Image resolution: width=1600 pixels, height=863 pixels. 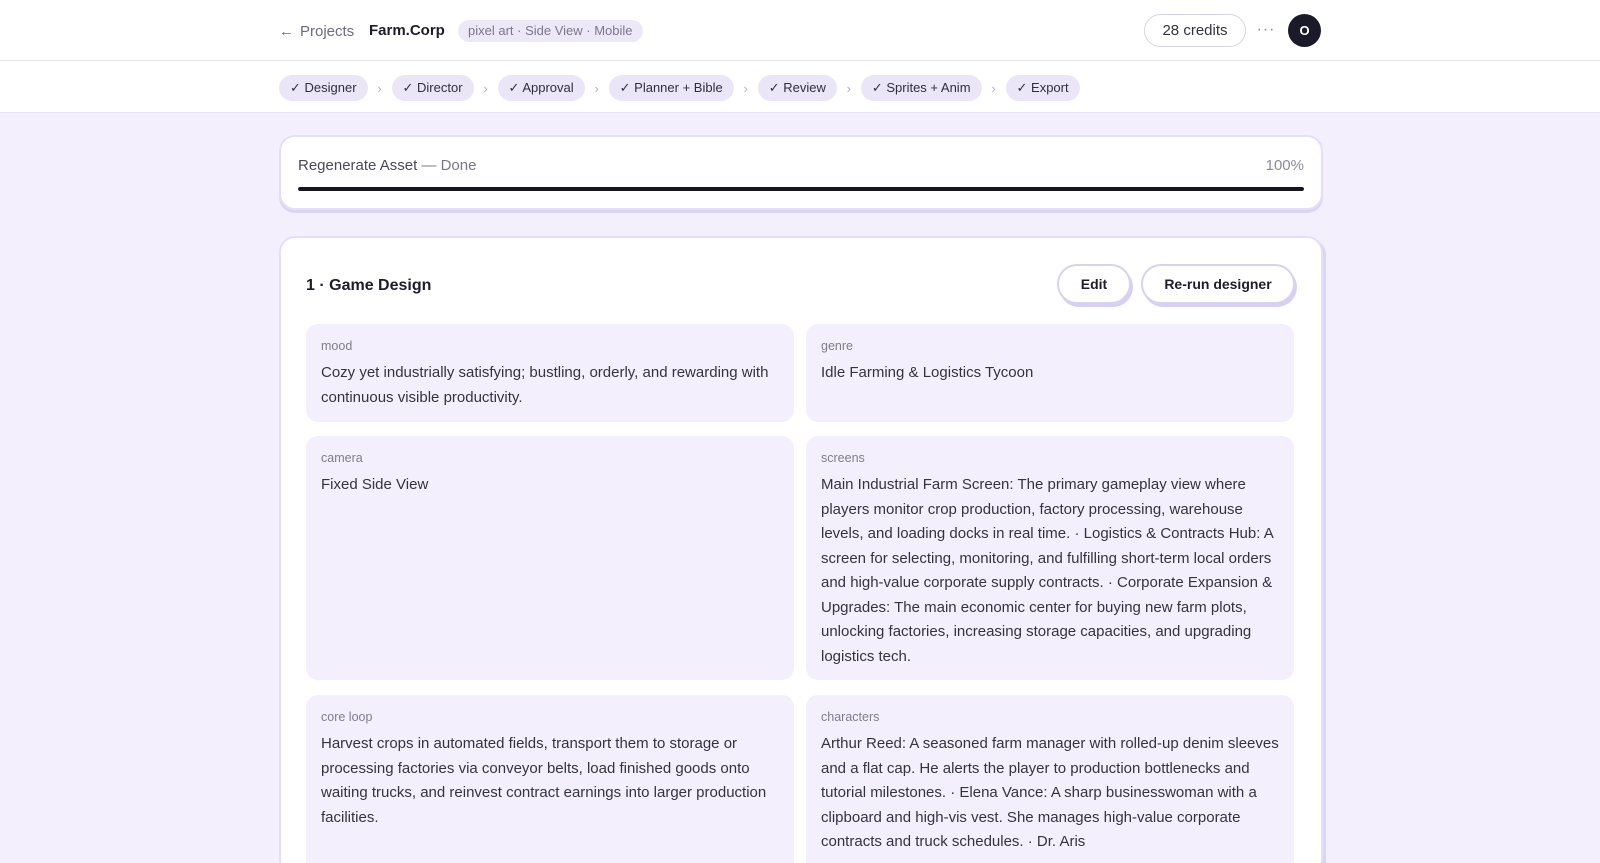 I want to click on step-approval: ✓ Approval, so click(x=541, y=88).